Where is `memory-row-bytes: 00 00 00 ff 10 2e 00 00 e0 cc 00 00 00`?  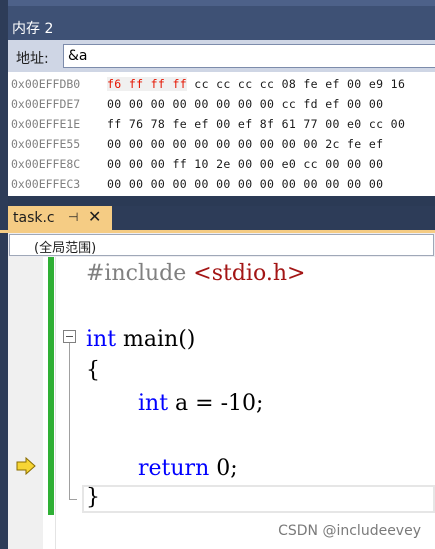
memory-row-bytes: 00 00 00 ff 10 2e 00 00 e0 cc 00 00 00 is located at coordinates (245, 164).